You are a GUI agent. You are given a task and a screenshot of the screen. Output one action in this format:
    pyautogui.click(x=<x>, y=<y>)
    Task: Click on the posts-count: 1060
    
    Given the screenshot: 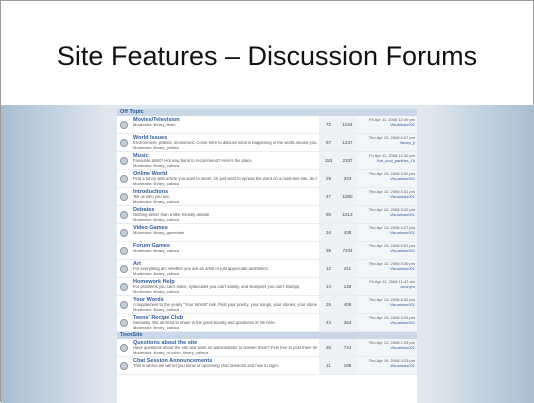 What is the action you would take?
    pyautogui.click(x=347, y=196)
    